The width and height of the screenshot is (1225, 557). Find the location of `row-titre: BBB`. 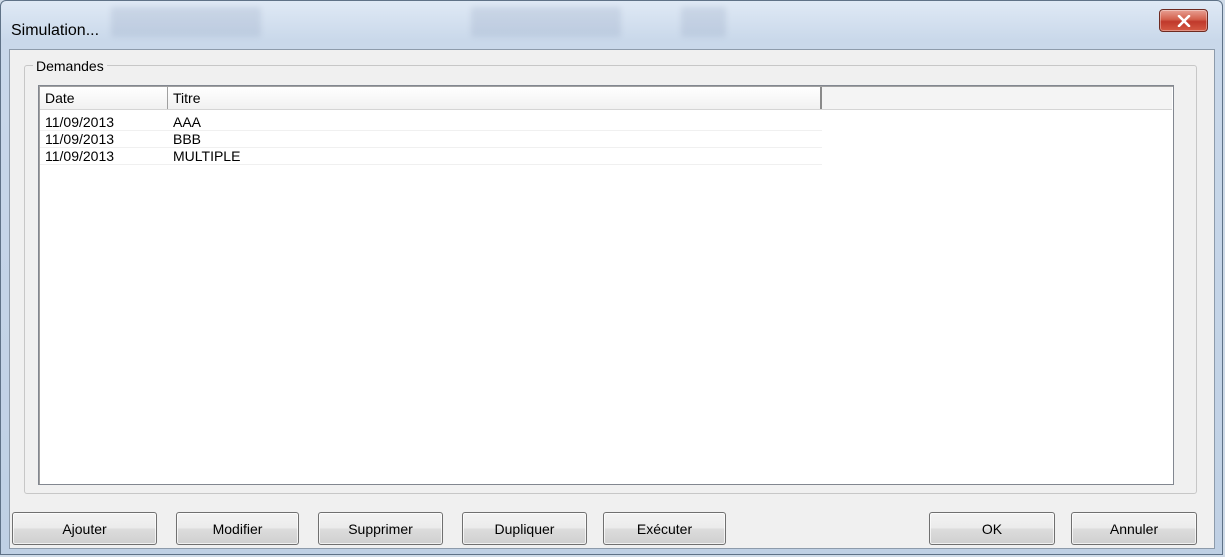

row-titre: BBB is located at coordinates (187, 139).